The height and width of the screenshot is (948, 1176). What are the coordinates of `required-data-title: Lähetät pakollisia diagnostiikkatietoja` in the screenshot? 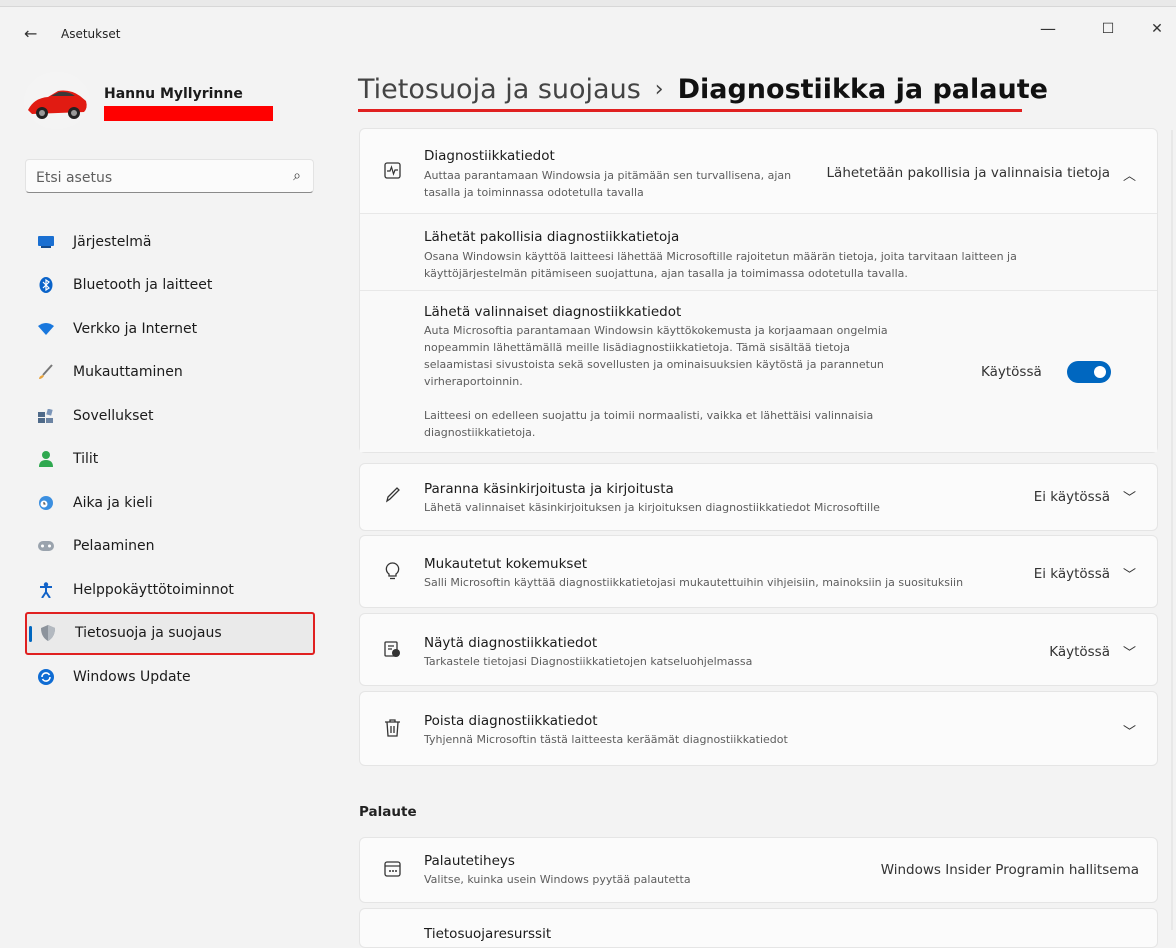 It's located at (552, 237).